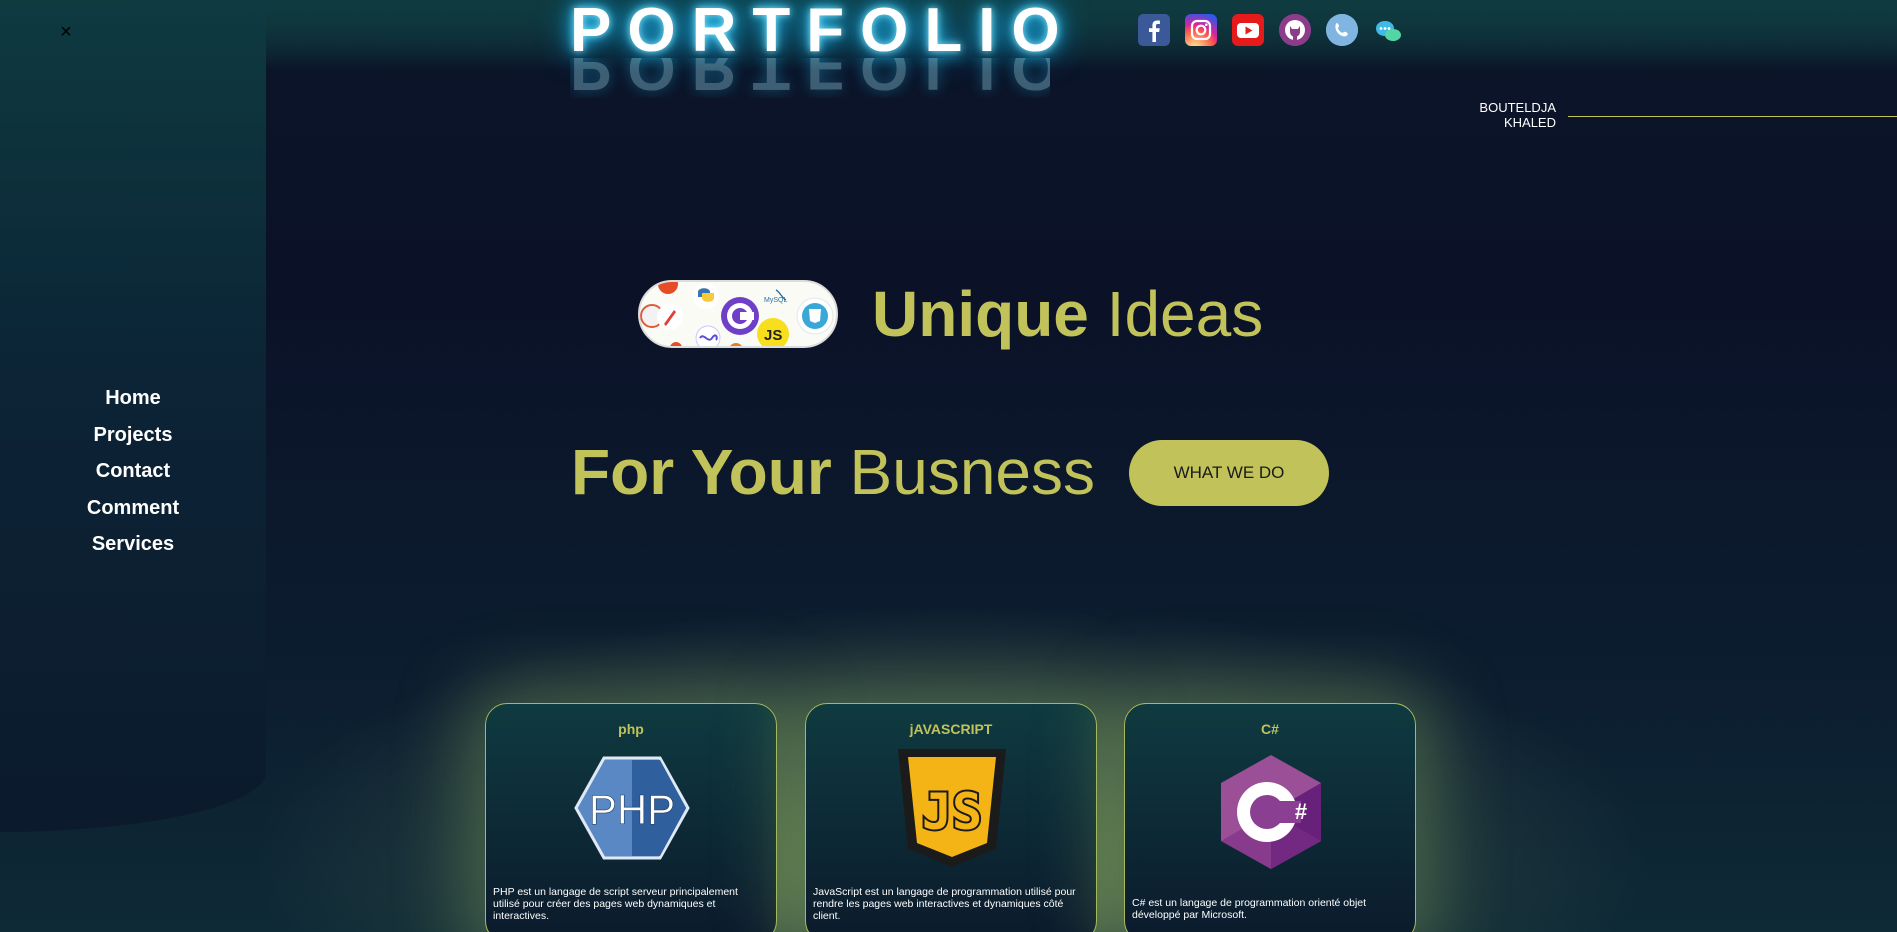 This screenshot has width=1897, height=932. I want to click on sidebar: × Home Projects Contact Comment Services, so click(133, 416).